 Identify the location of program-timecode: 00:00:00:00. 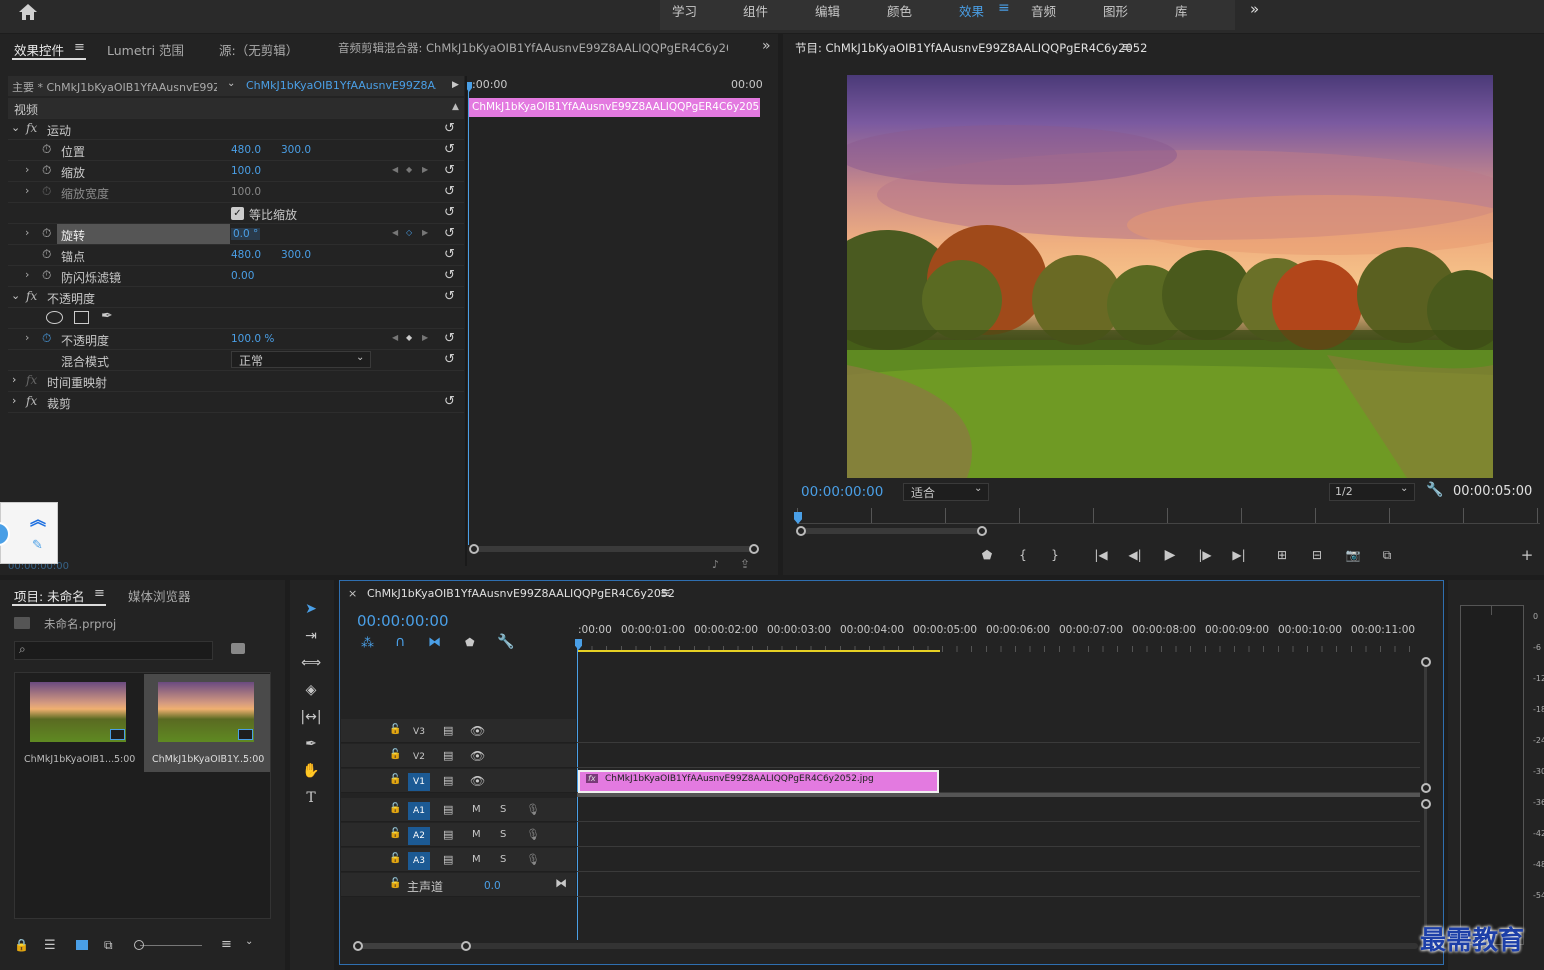
(842, 492).